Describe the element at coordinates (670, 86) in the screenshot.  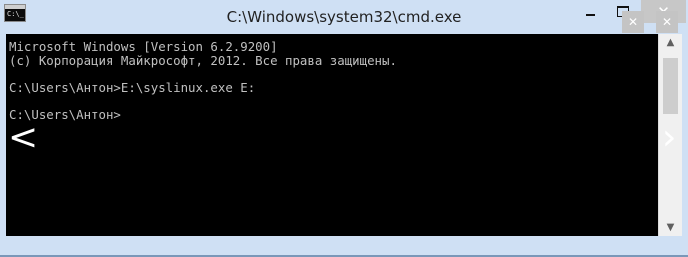
I see `scroll-thumb` at that location.